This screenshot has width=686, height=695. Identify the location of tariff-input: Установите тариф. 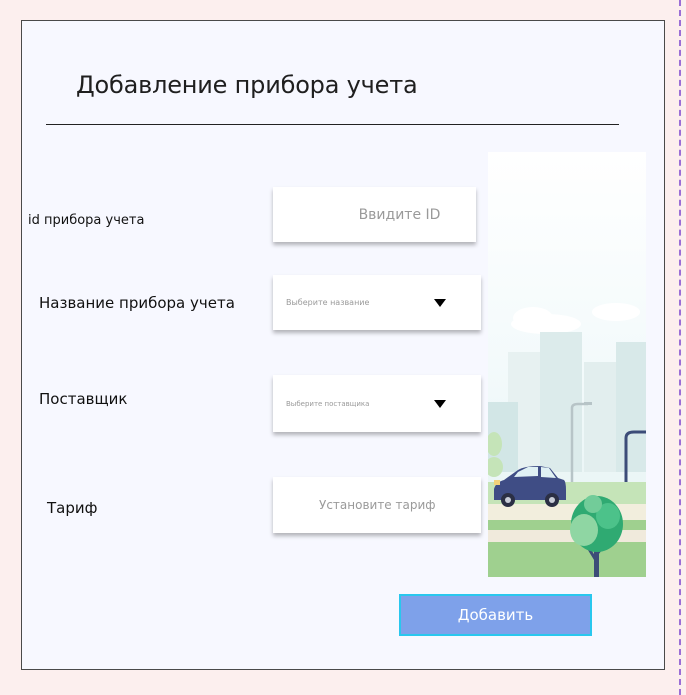
(377, 505).